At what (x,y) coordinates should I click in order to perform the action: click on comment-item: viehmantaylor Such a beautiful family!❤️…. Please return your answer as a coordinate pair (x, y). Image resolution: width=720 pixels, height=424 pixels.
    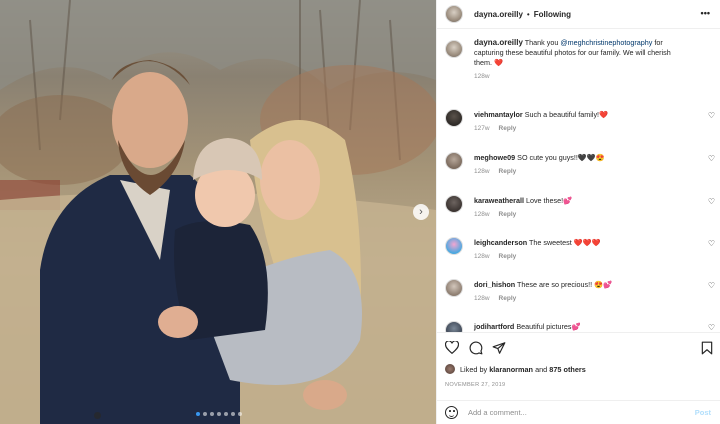
    Looking at the image, I should click on (578, 121).